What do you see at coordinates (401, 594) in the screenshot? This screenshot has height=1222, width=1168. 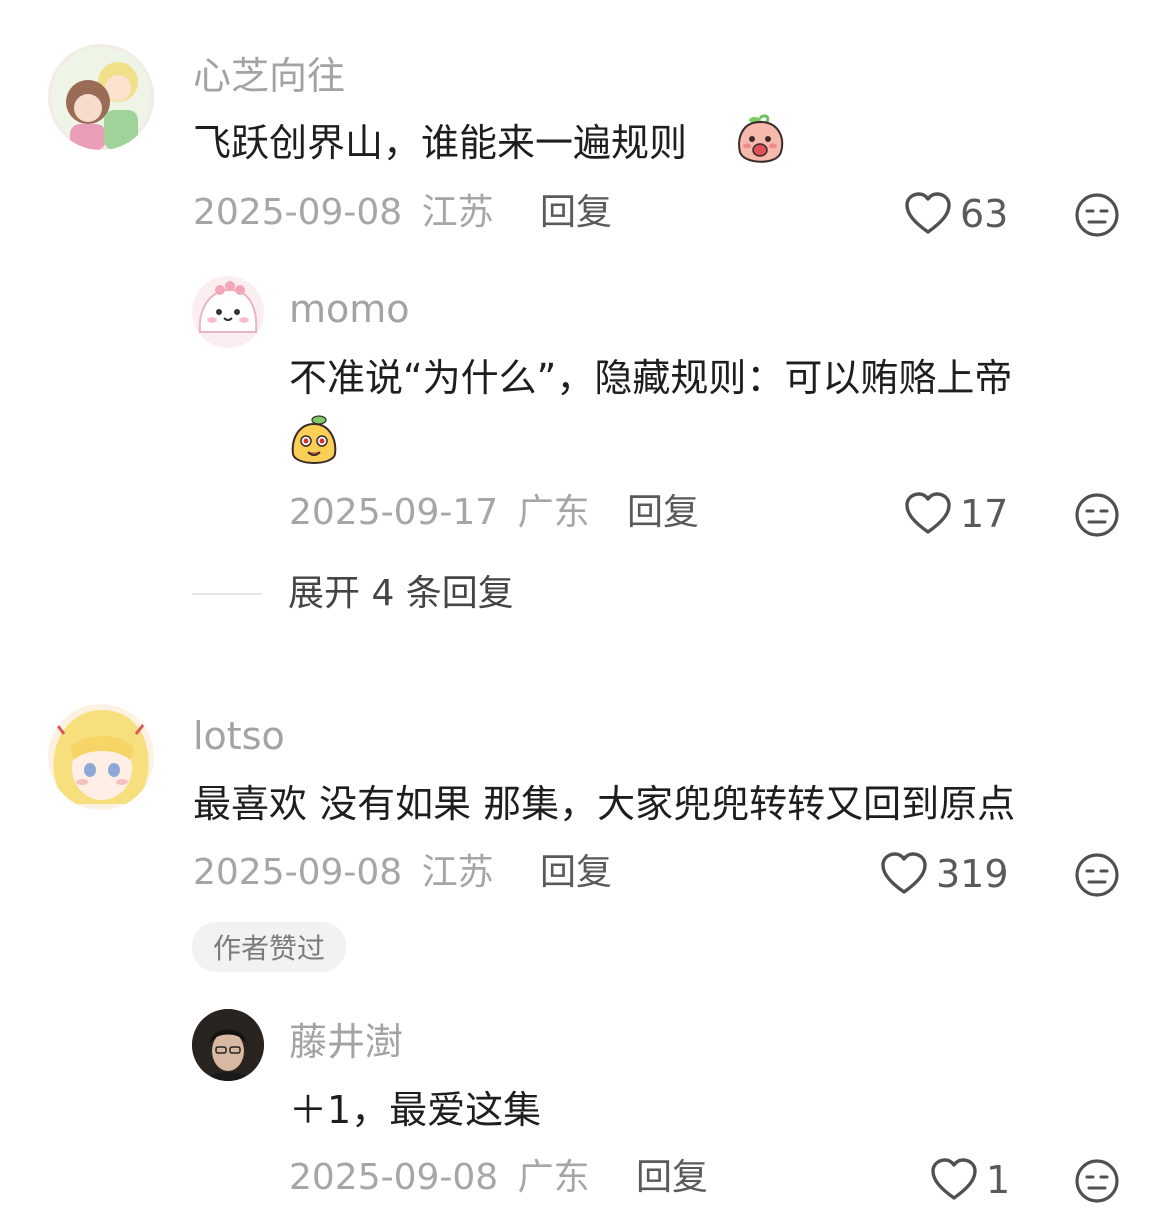 I see `expand-replies-button: 展开 4 条回复` at bounding box center [401, 594].